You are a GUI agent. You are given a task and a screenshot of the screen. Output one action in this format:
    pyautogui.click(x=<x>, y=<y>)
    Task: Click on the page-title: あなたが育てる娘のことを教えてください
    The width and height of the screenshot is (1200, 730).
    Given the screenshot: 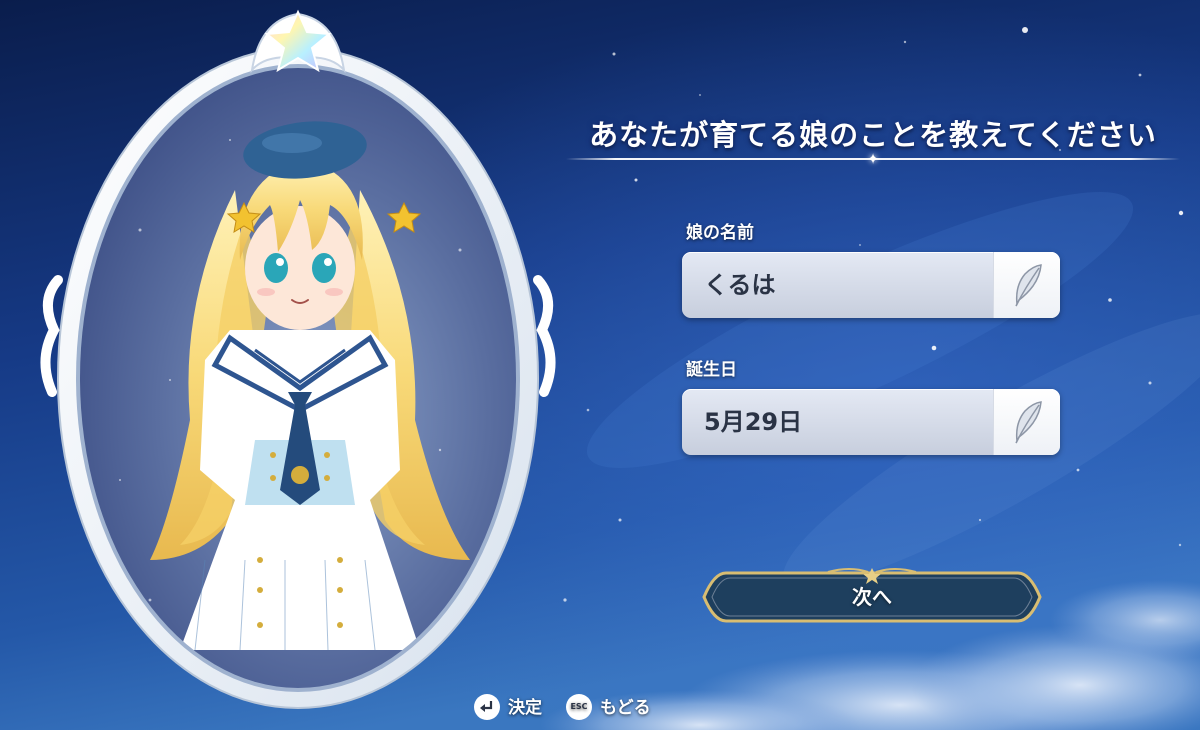 What is the action you would take?
    pyautogui.click(x=873, y=135)
    